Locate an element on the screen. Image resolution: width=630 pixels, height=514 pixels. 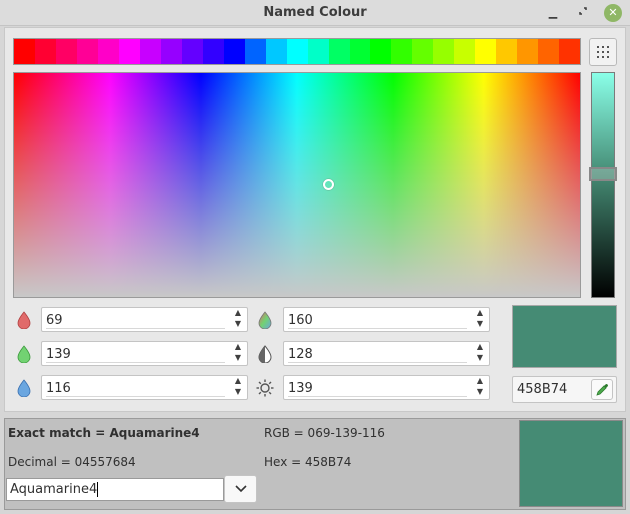
saturation-stepper: ▲ ▼ is located at coordinates (480, 353).